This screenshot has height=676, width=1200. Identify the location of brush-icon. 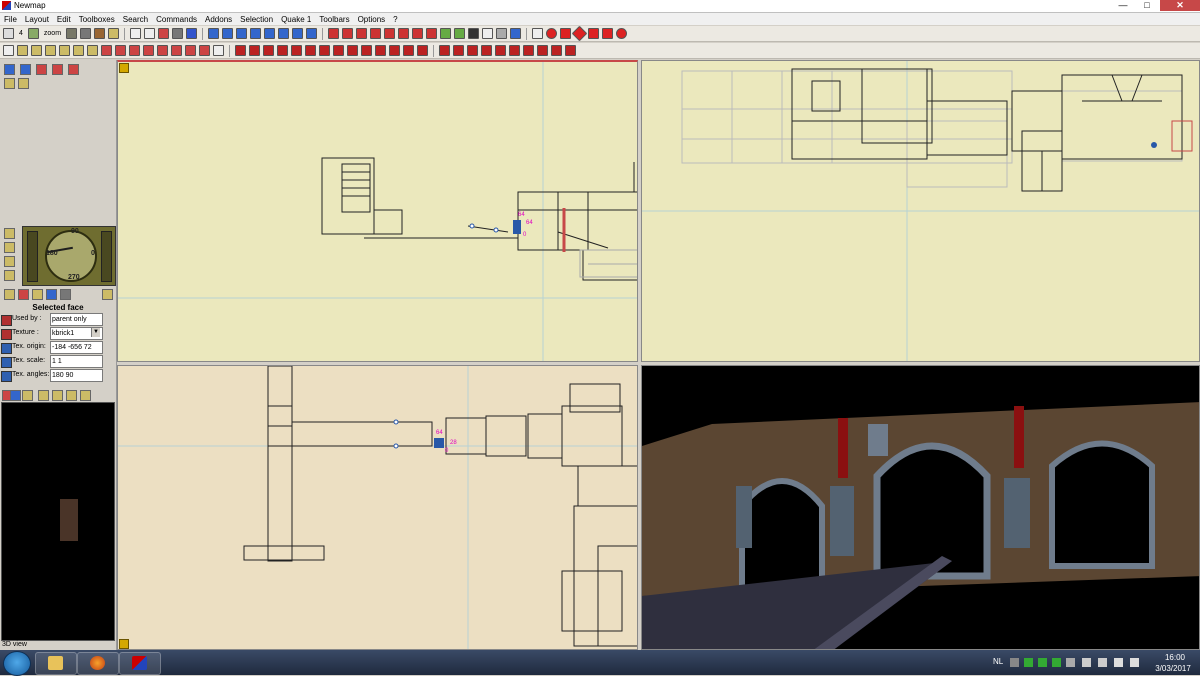
(334, 33).